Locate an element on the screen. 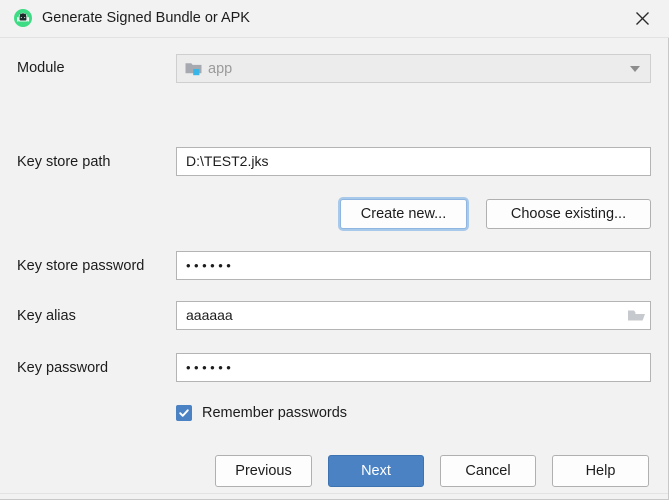 The width and height of the screenshot is (669, 500). key-alias-field-group: aaaaaa is located at coordinates (413, 315).